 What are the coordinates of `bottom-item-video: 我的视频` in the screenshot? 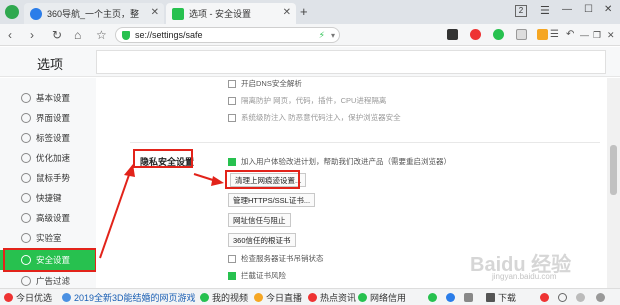 It's located at (224, 297).